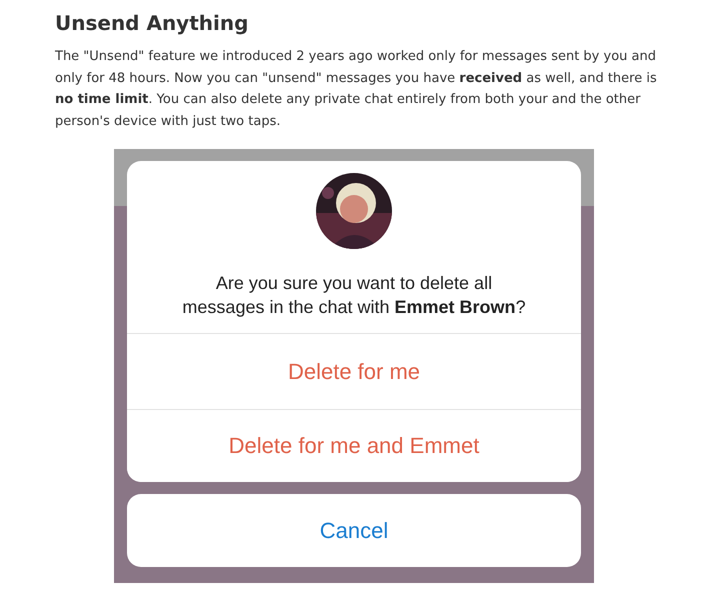 The height and width of the screenshot is (602, 725). I want to click on confirm-message: Are you sure you want to delete all messages in the chat with Emmet Brown?, so click(354, 295).